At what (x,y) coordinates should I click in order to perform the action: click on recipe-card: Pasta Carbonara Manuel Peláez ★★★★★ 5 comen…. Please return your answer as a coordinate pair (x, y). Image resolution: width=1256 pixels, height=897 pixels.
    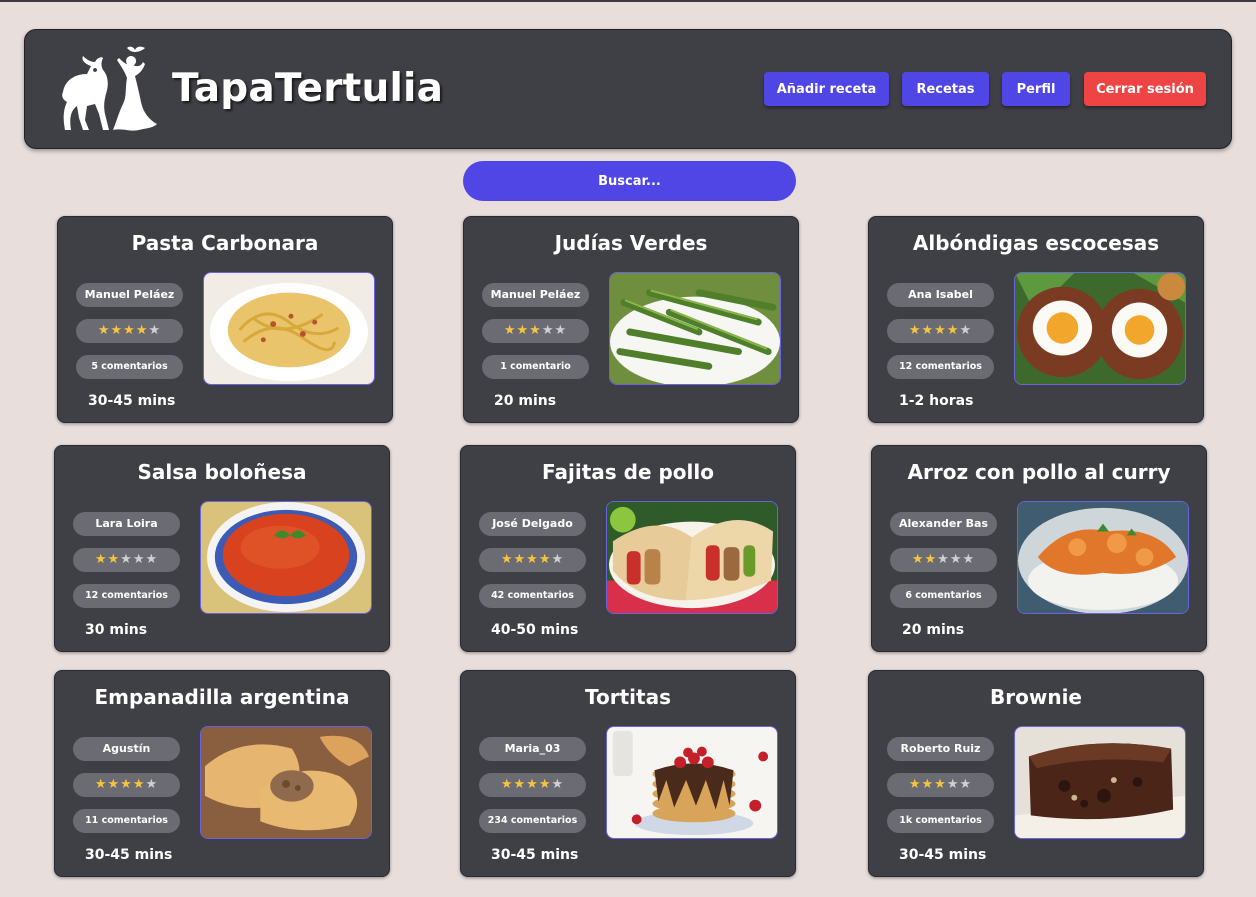
    Looking at the image, I should click on (225, 319).